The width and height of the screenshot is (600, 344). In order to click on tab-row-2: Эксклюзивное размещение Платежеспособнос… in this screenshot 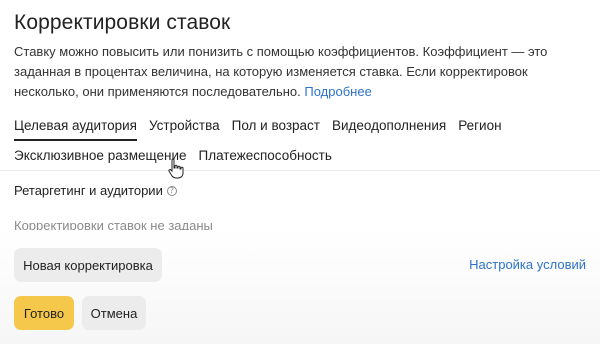, I will do `click(304, 156)`.